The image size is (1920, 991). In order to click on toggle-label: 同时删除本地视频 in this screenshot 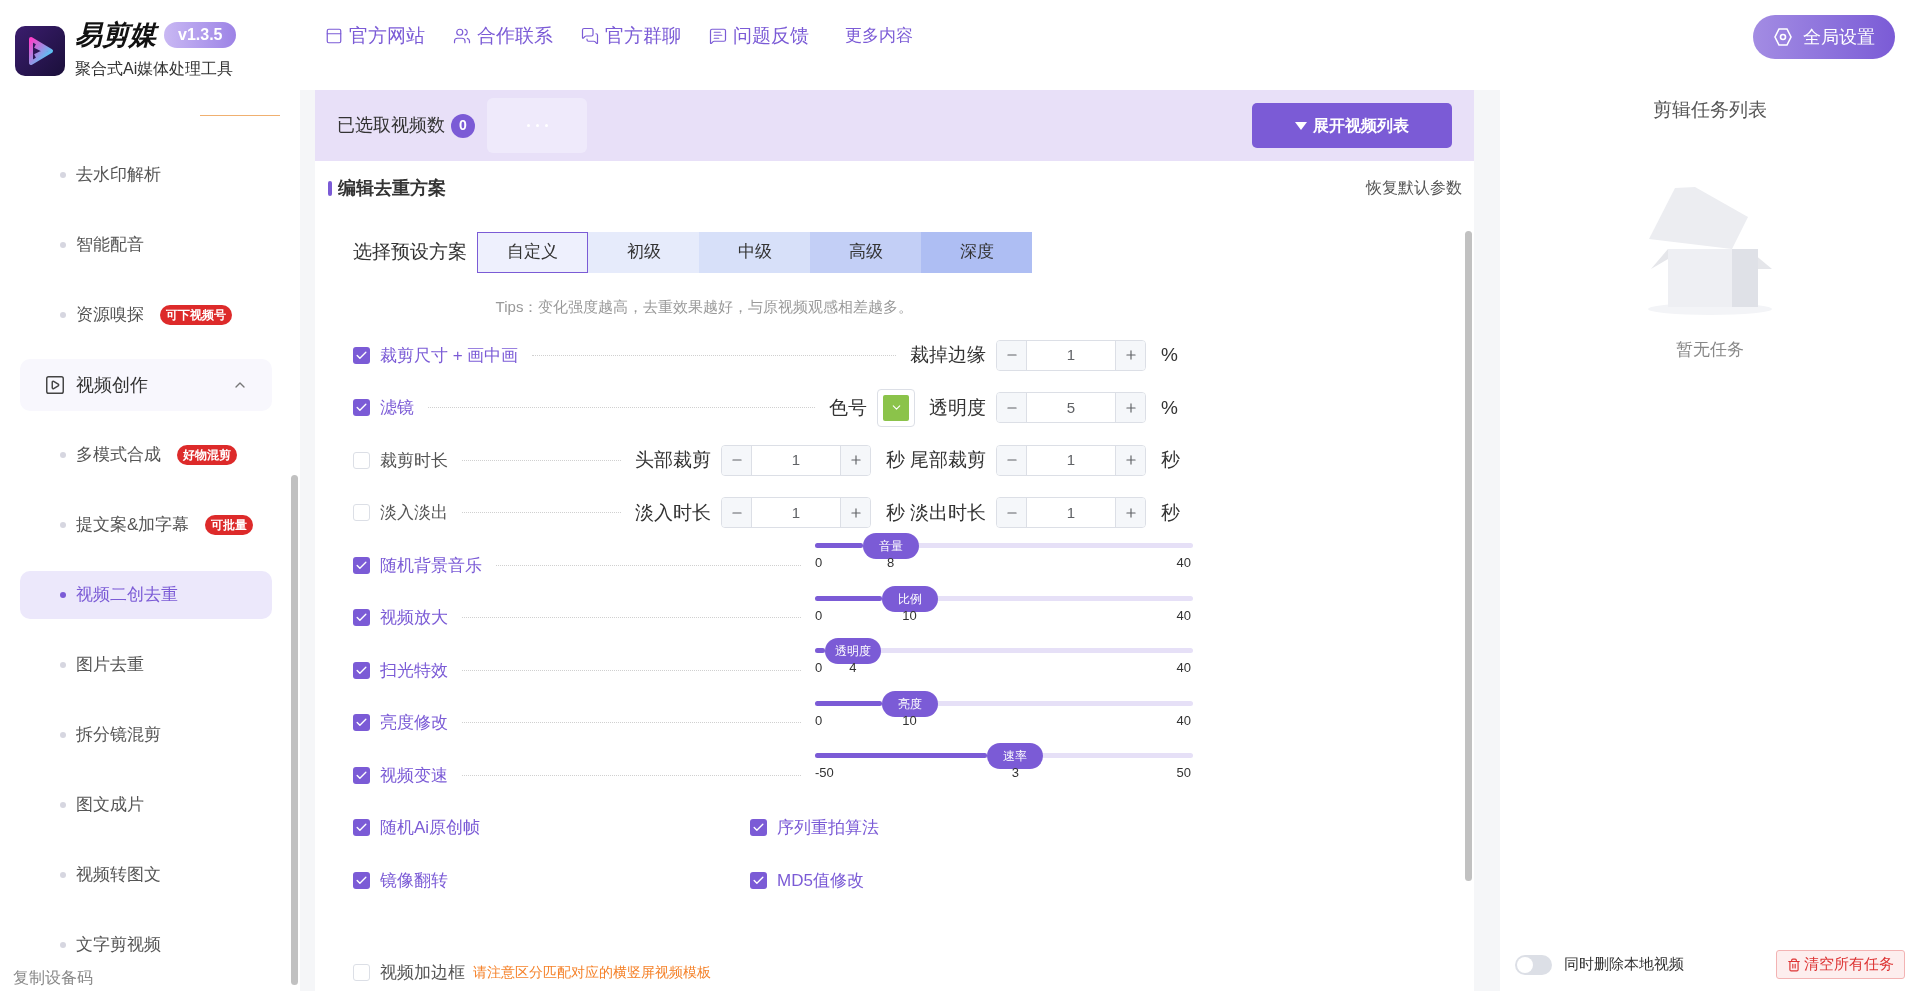, I will do `click(1624, 964)`.